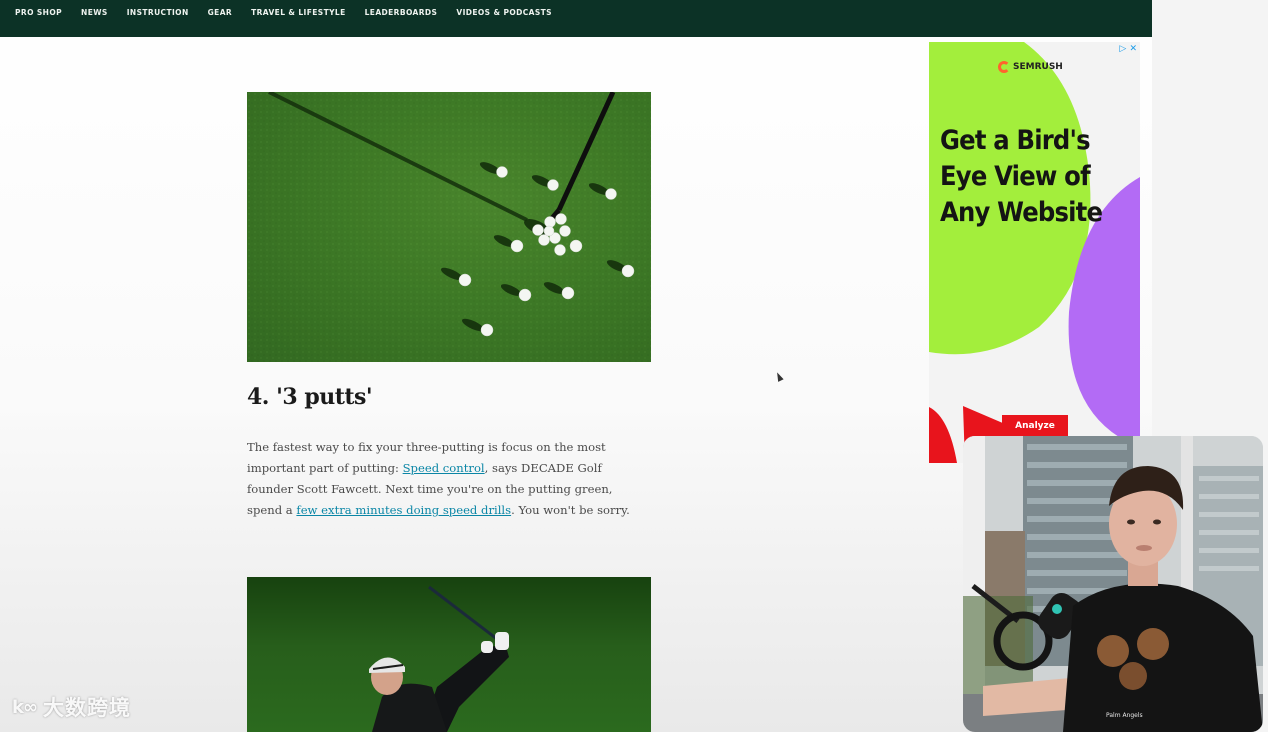  Describe the element at coordinates (1004, 67) in the screenshot. I see `semrush-logo-icon` at that location.